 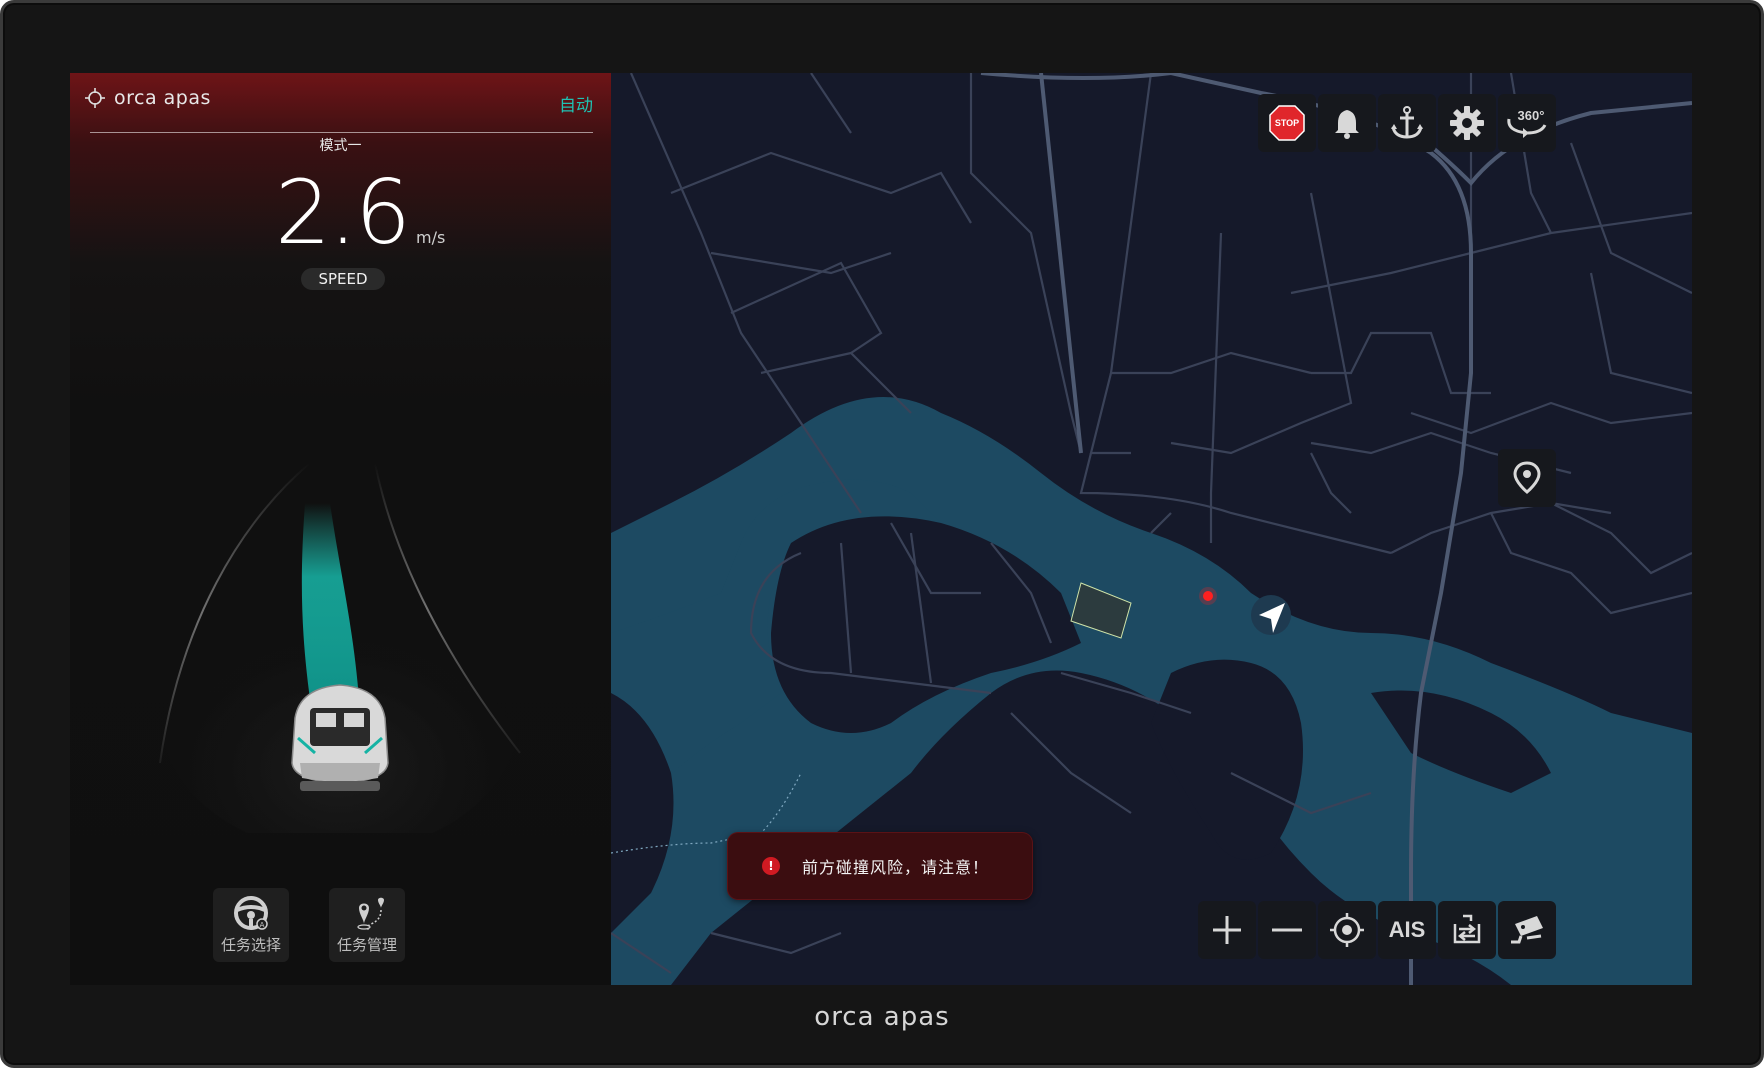 I want to click on mode-name: 模式一, so click(x=340, y=146).